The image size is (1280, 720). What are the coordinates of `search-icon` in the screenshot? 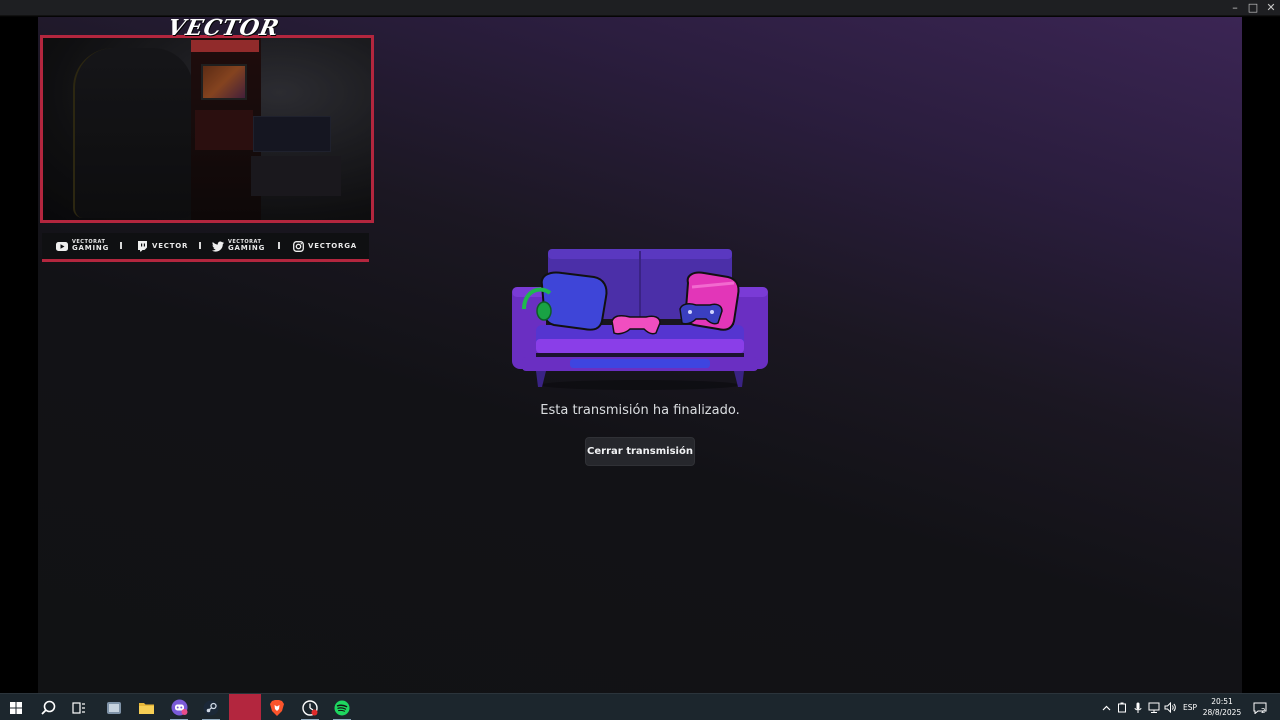 It's located at (47, 707).